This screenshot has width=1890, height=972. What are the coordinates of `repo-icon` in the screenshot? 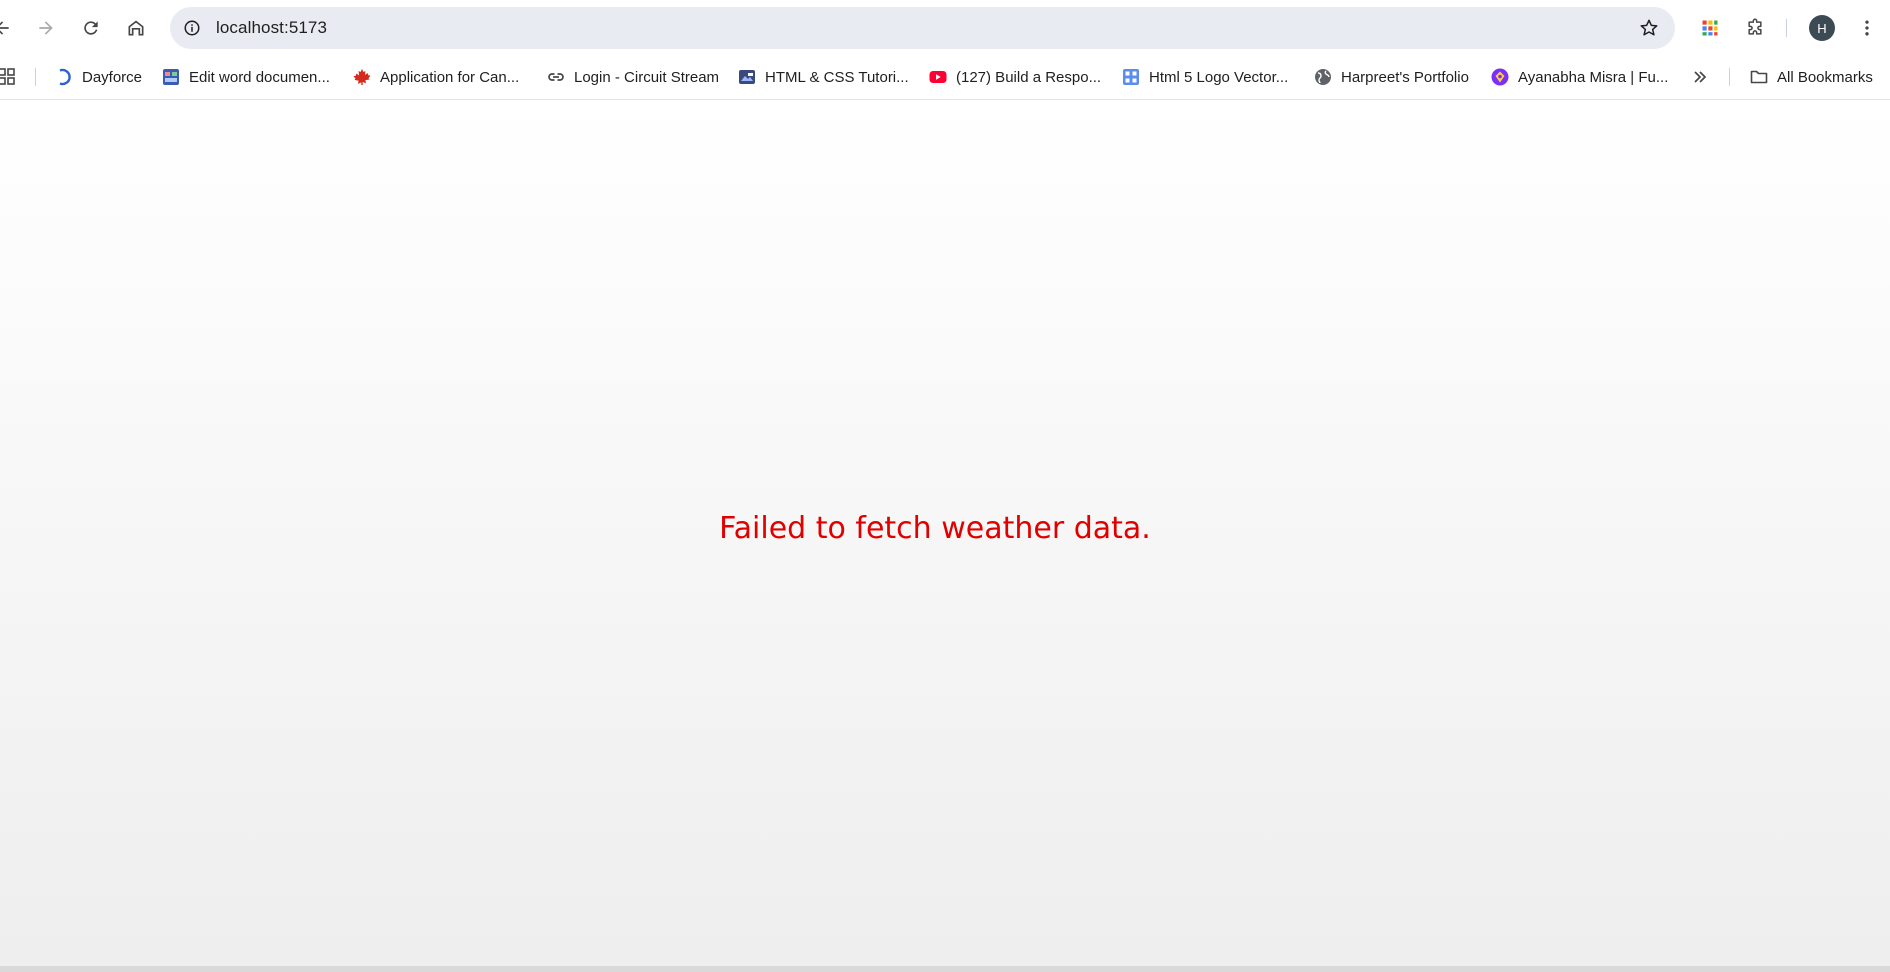 It's located at (1131, 77).